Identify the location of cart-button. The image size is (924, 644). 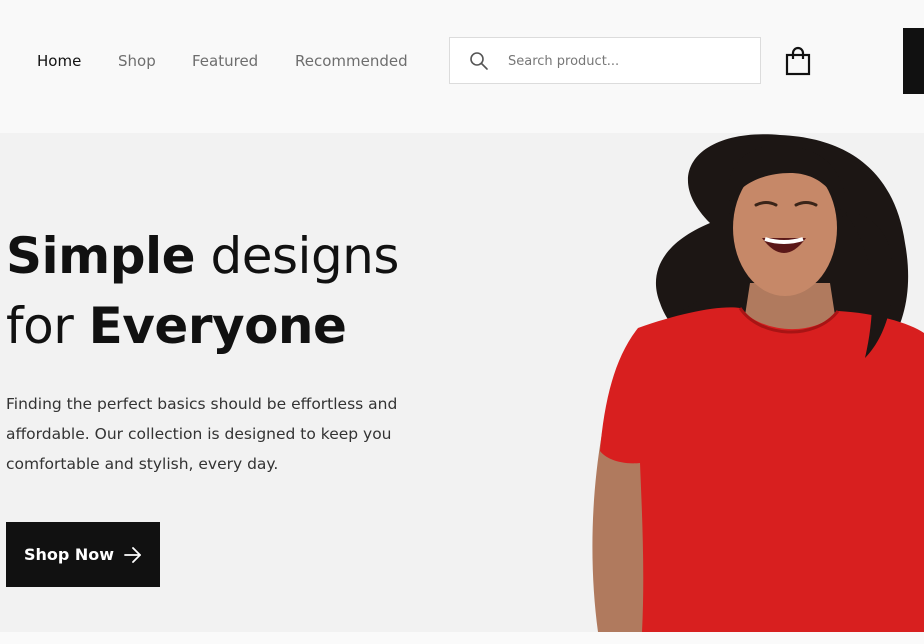
(798, 61).